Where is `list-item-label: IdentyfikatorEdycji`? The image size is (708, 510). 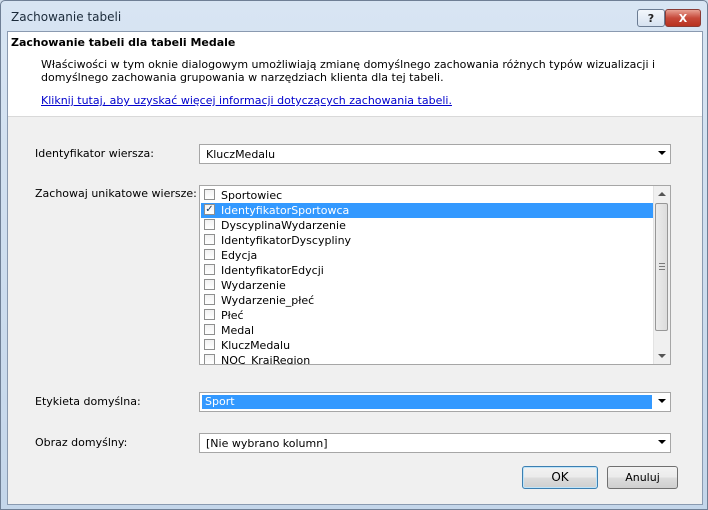
list-item-label: IdentyfikatorEdycji is located at coordinates (272, 270).